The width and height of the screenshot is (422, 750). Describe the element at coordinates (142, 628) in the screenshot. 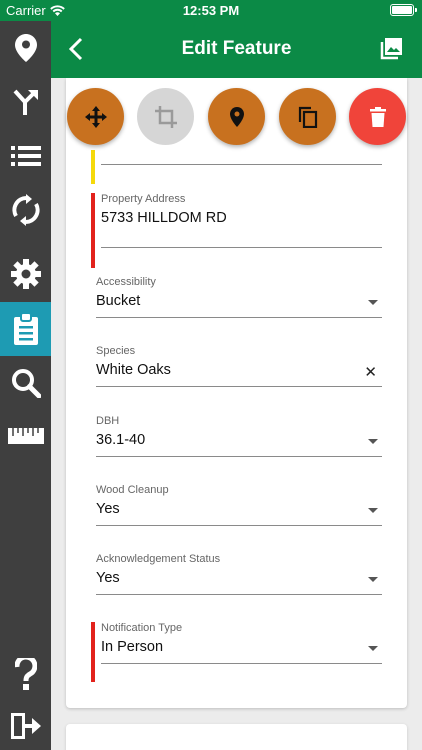

I see `field-label: Notification Type` at that location.